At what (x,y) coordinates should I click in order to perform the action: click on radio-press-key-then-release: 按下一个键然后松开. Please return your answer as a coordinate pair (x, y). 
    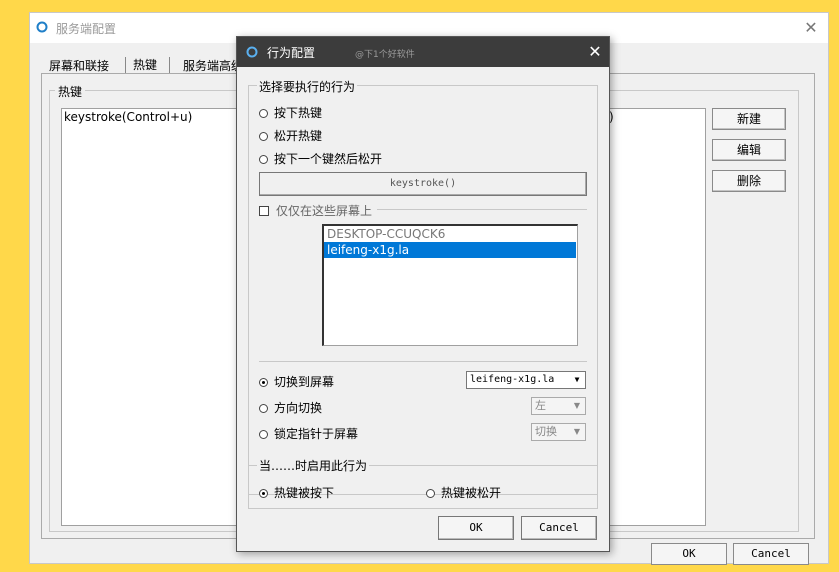
    Looking at the image, I should click on (320, 158).